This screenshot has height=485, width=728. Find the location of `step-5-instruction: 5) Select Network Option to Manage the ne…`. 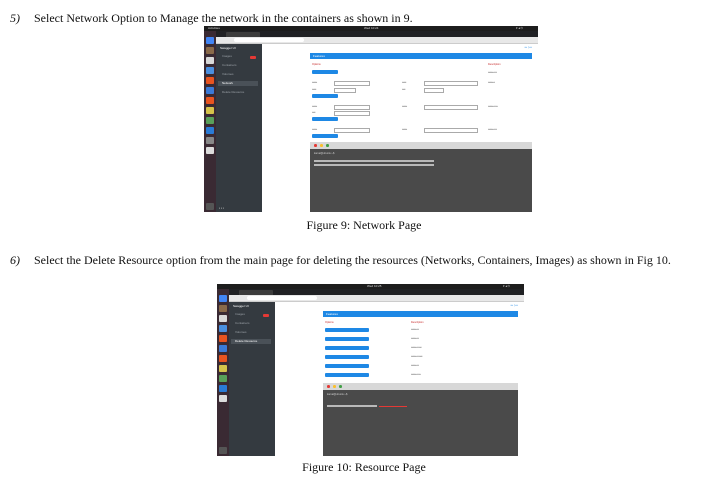

step-5-instruction: 5) Select Network Option to Manage the ne… is located at coordinates (360, 18).